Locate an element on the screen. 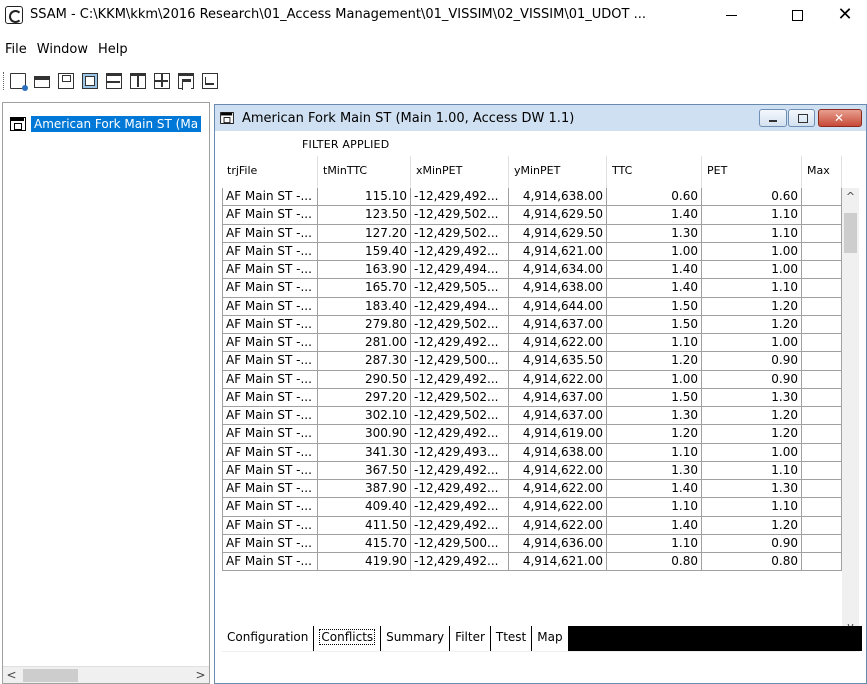 The height and width of the screenshot is (684, 867). menu-file: File is located at coordinates (16, 52).